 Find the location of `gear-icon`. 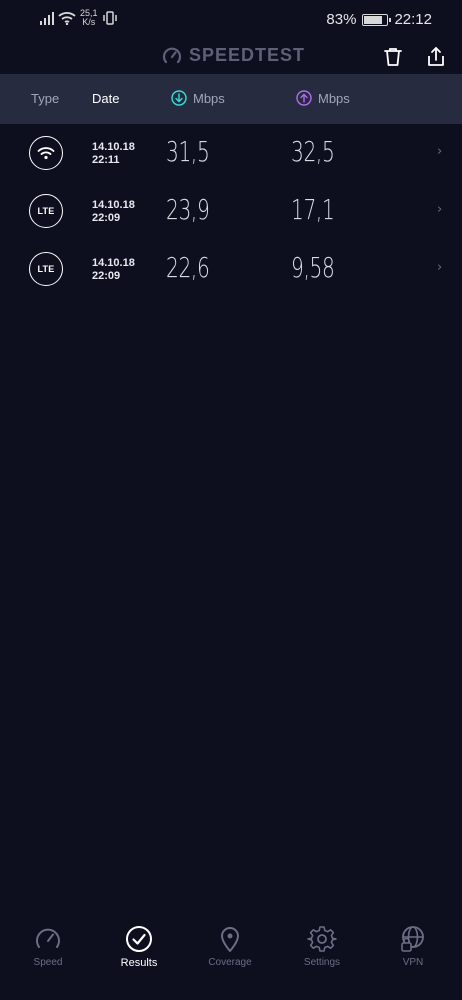

gear-icon is located at coordinates (322, 939).